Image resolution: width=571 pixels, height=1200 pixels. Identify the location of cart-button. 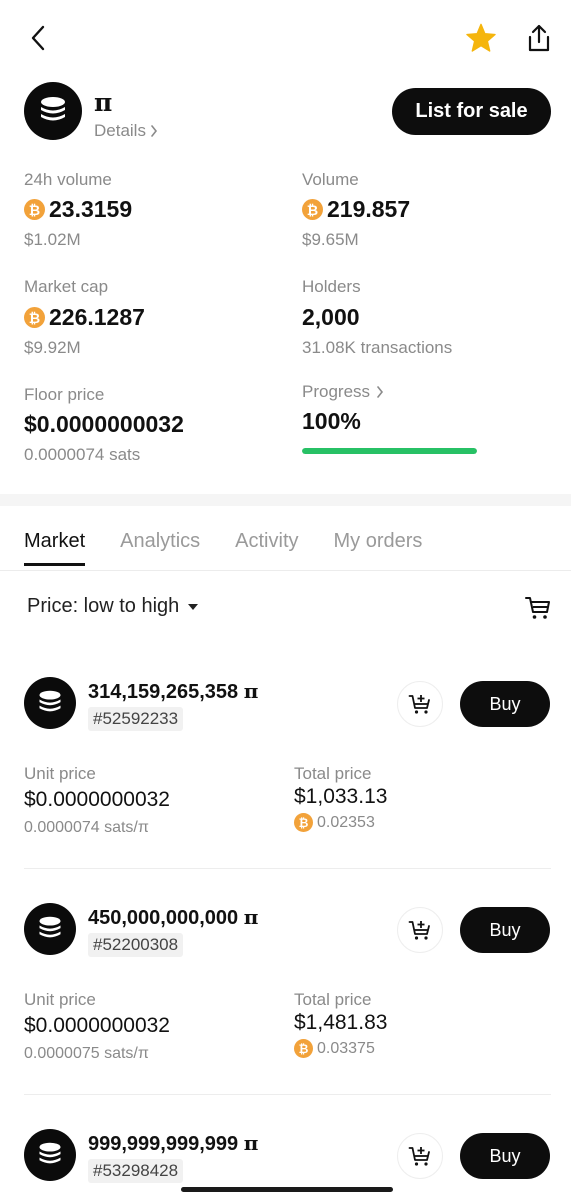
(538, 608).